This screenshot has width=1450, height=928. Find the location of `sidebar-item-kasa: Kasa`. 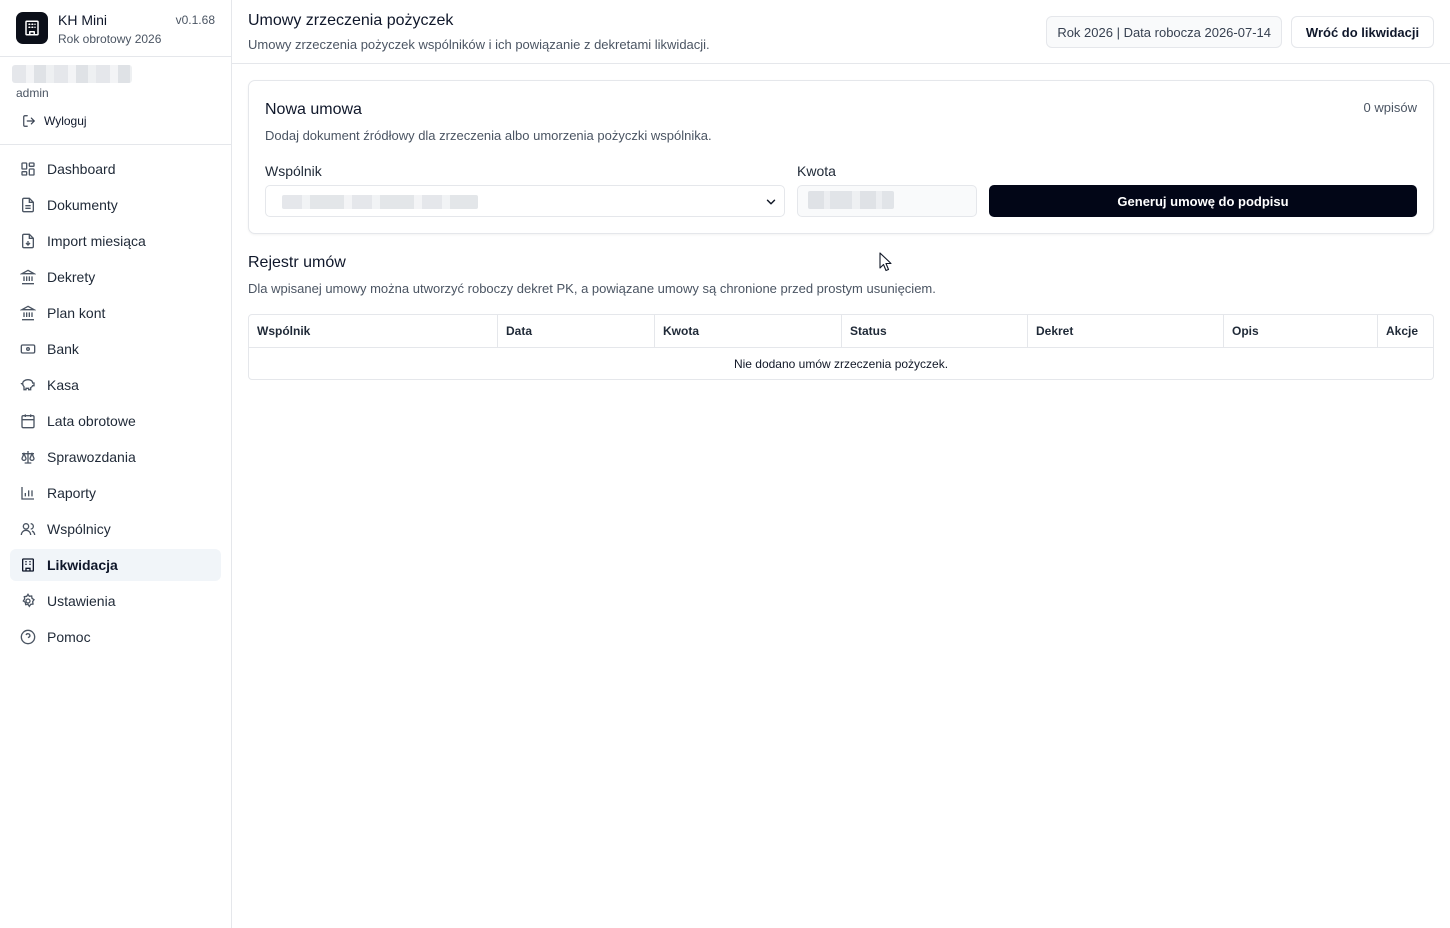

sidebar-item-kasa: Kasa is located at coordinates (115, 385).